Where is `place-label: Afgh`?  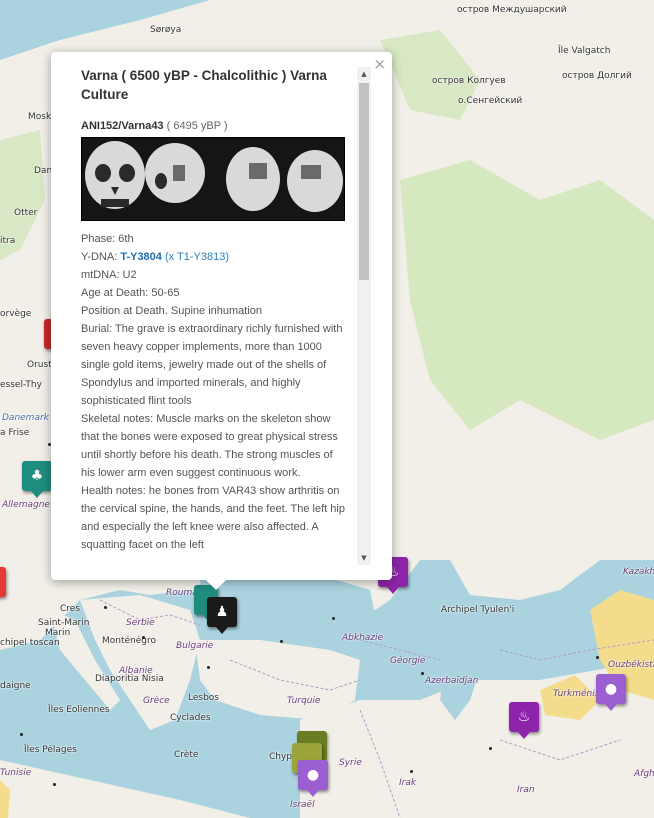 place-label: Afgh is located at coordinates (644, 774).